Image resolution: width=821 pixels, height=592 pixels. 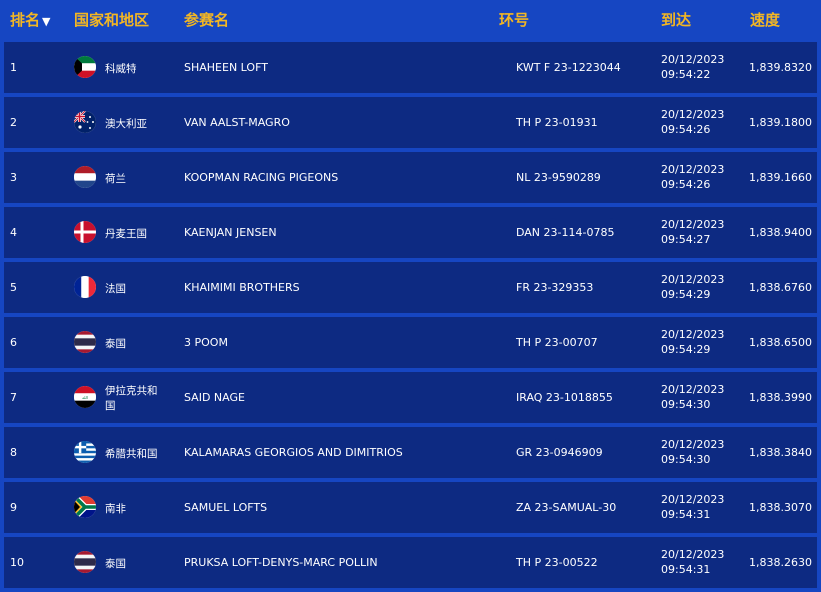 I want to click on ring-number-cell: NL 23-9590289, so click(x=558, y=177).